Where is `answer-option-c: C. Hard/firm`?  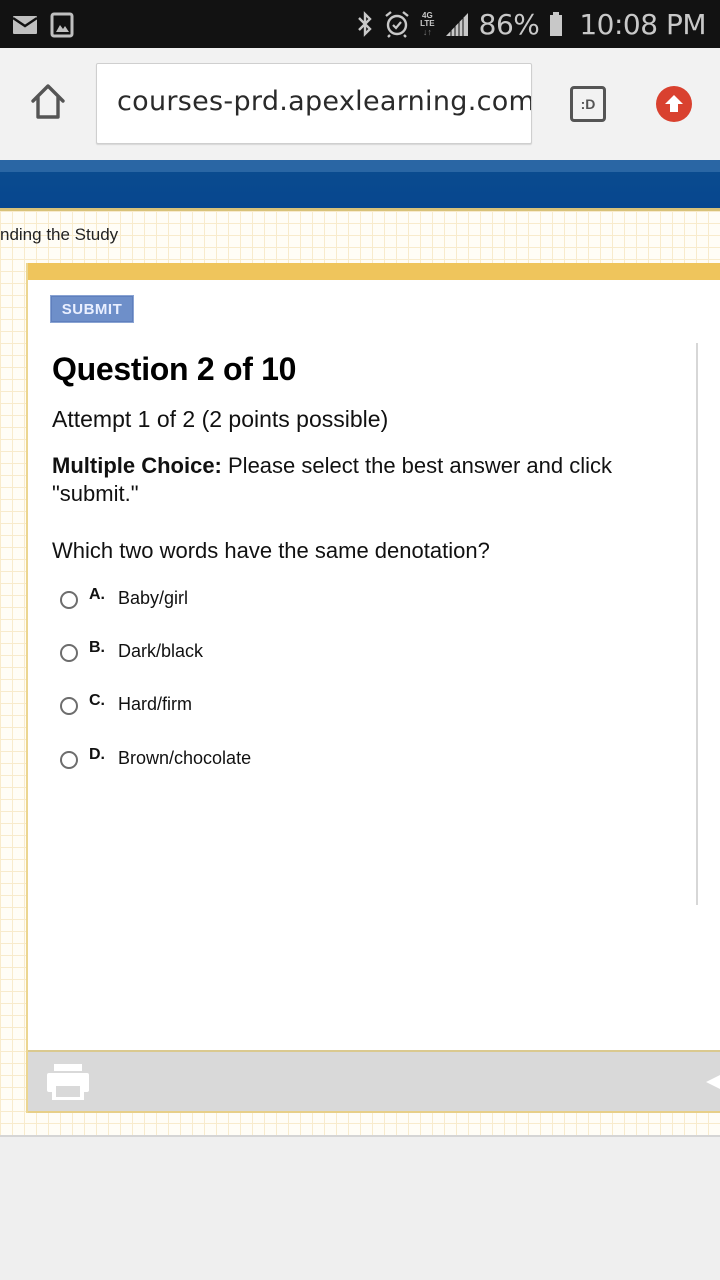
answer-option-c: C. Hard/firm is located at coordinates (126, 704).